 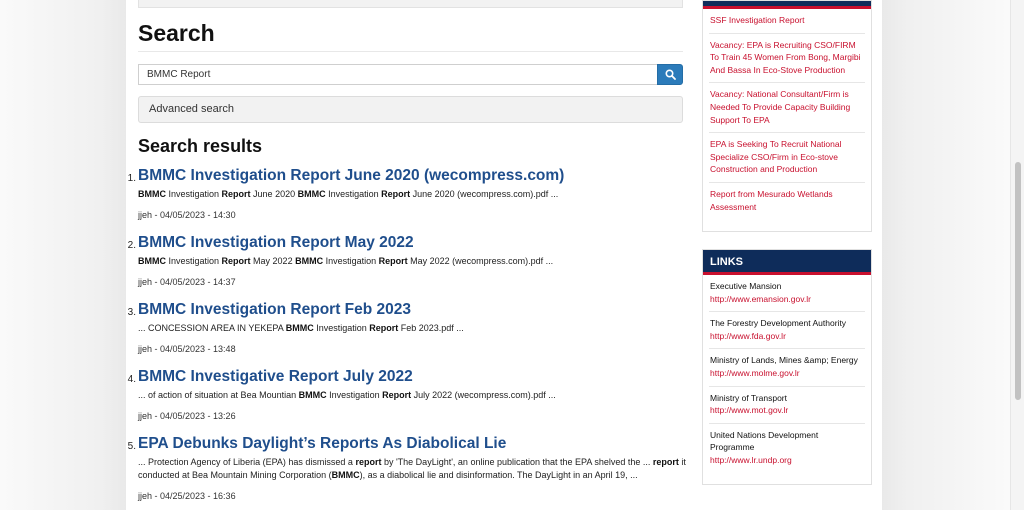 What do you see at coordinates (410, 4) in the screenshot?
I see `top-panel-edge` at bounding box center [410, 4].